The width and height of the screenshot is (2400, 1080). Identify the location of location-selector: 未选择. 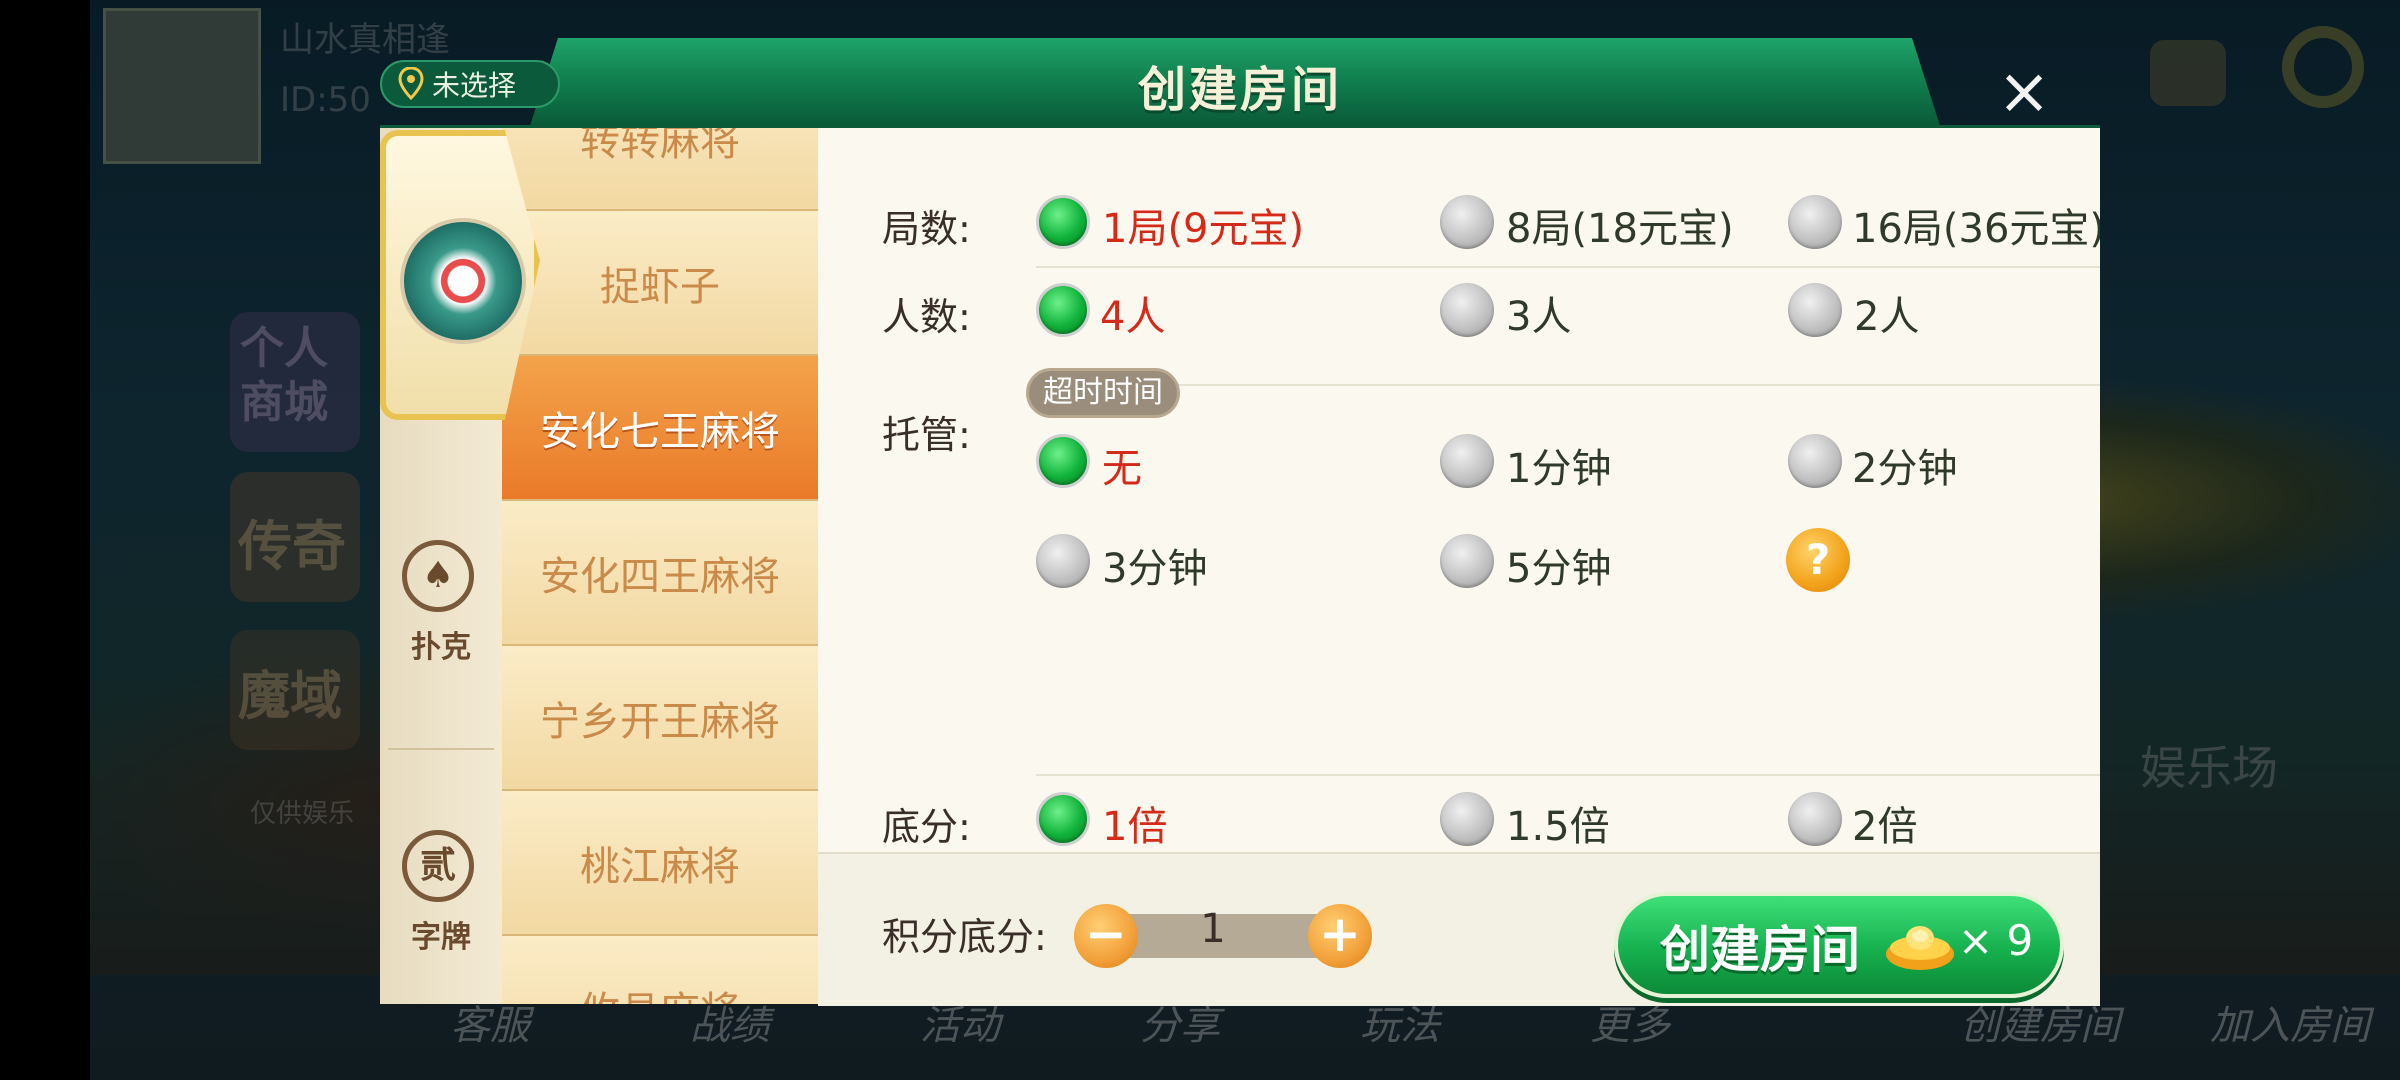
(470, 84).